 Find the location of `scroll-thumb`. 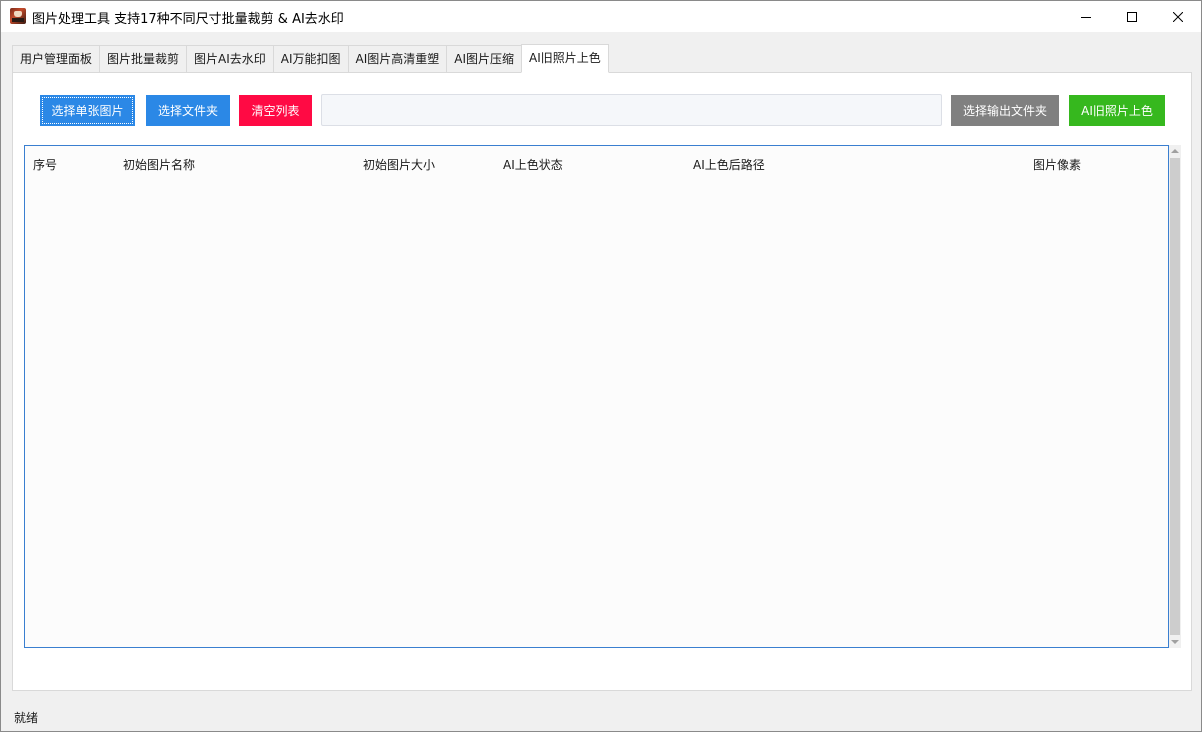

scroll-thumb is located at coordinates (1175, 396).